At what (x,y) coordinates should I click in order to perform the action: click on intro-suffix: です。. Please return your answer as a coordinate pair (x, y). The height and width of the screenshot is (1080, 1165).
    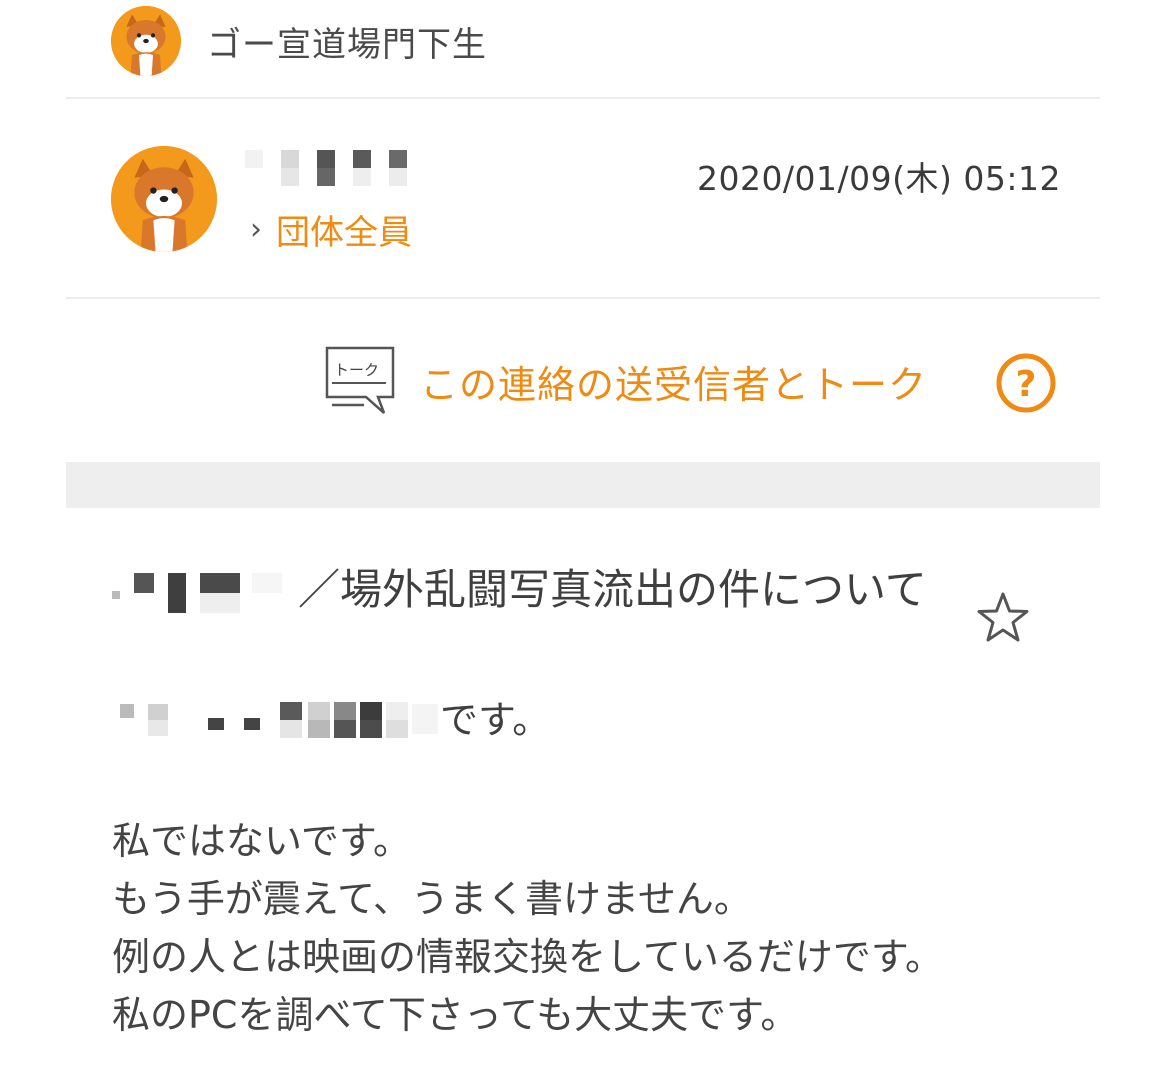
    Looking at the image, I should click on (495, 720).